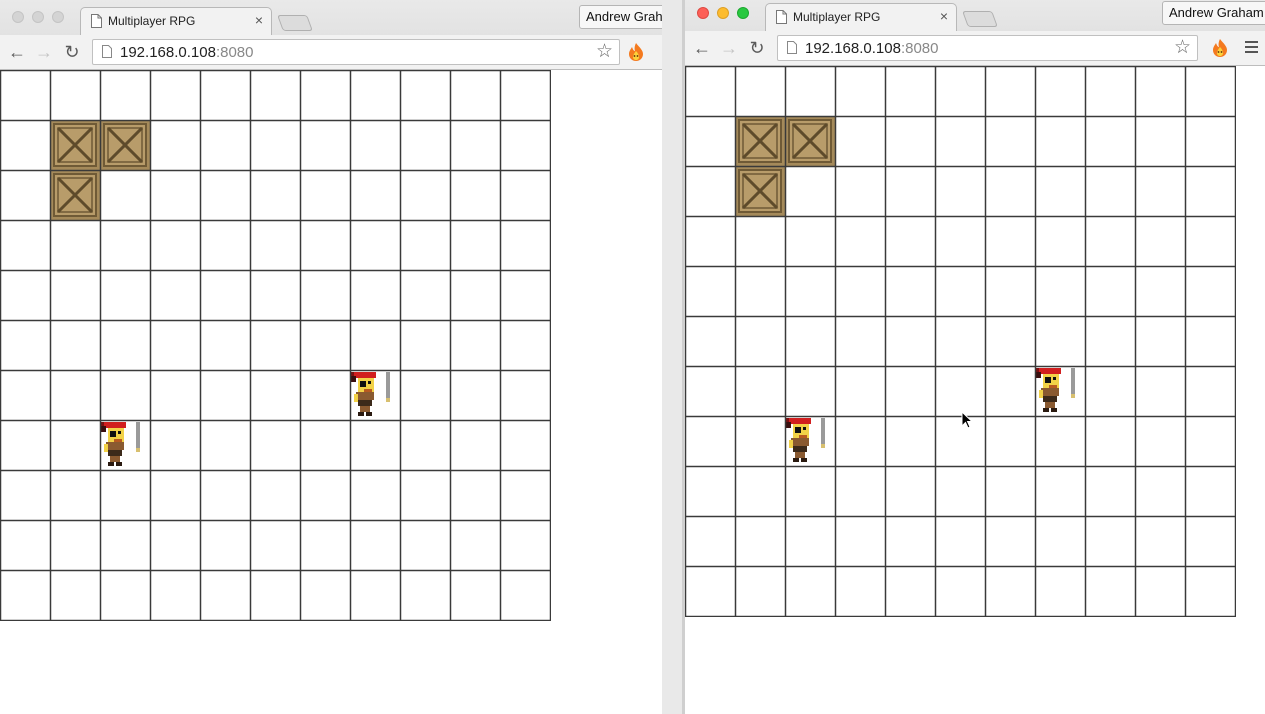 The width and height of the screenshot is (1265, 714). Describe the element at coordinates (1251, 47) in the screenshot. I see `menu-icon` at that location.